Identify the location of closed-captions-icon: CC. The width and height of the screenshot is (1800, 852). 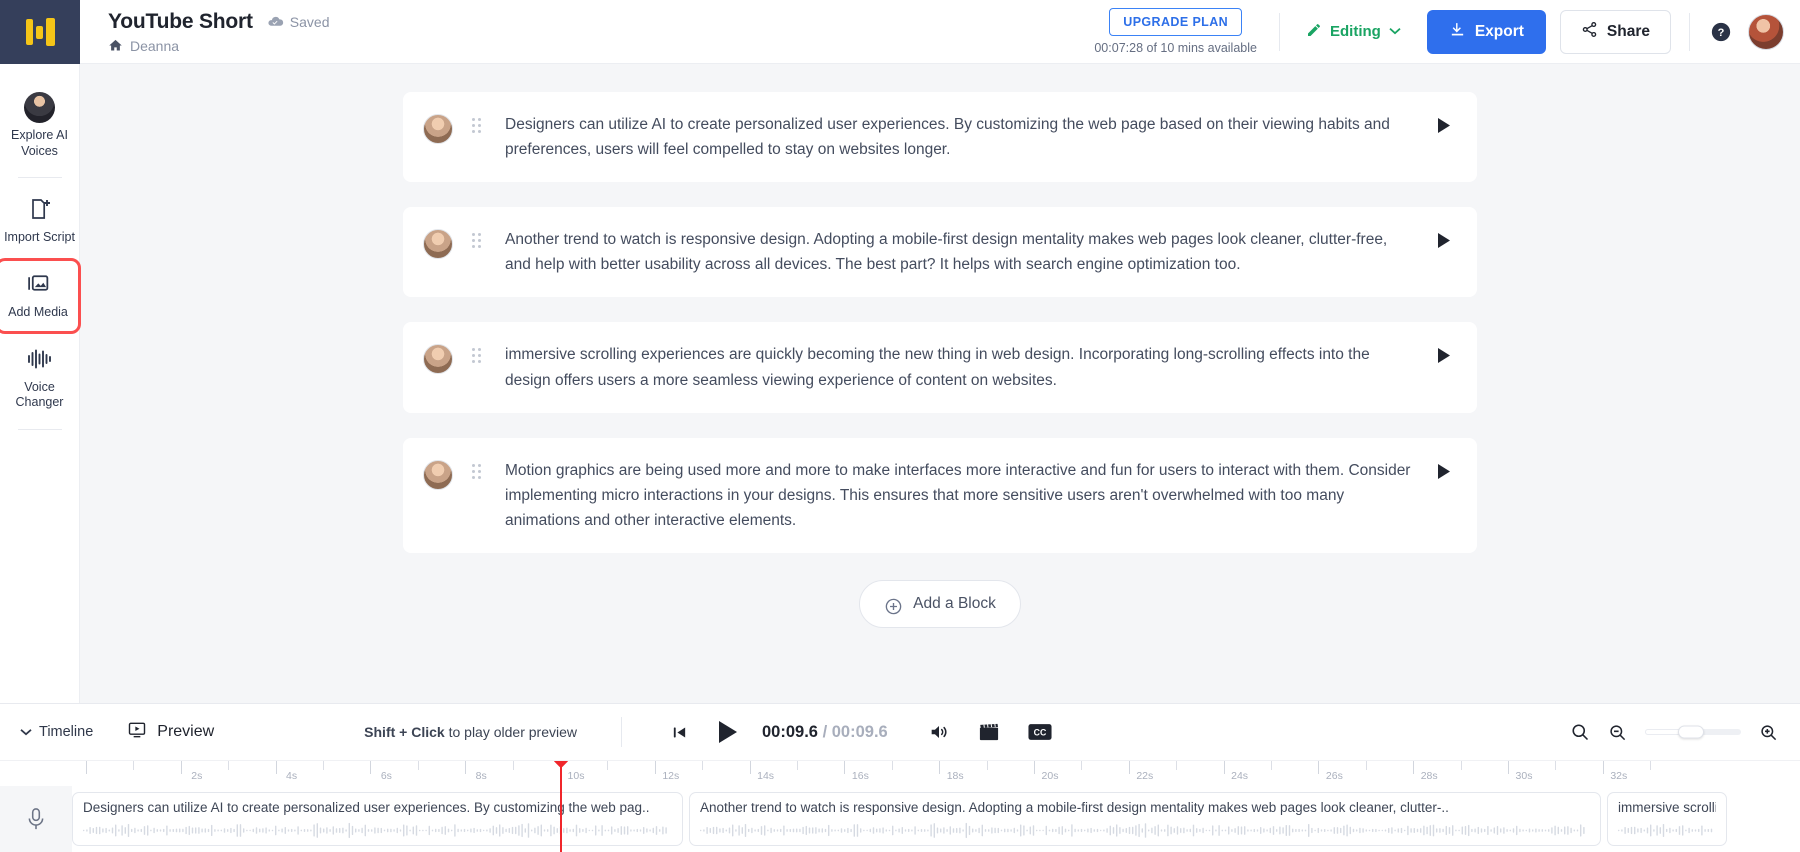
(1040, 732).